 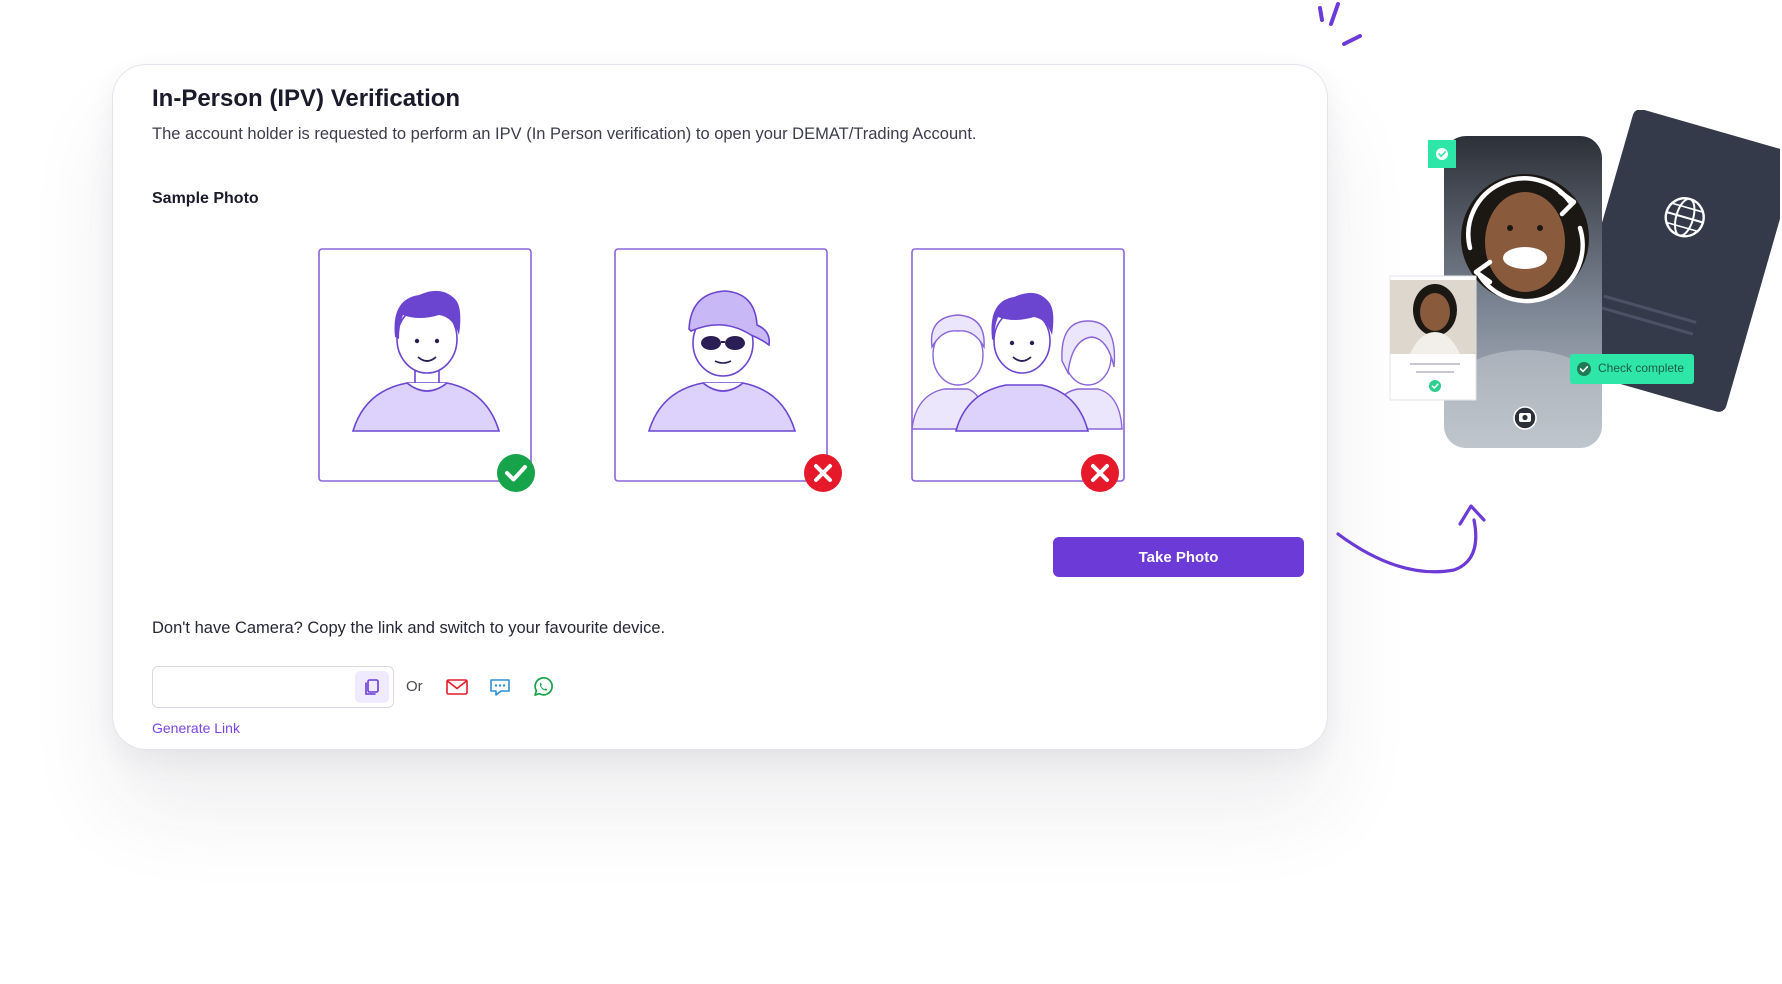 I want to click on whatsapp-share-button, so click(x=543, y=687).